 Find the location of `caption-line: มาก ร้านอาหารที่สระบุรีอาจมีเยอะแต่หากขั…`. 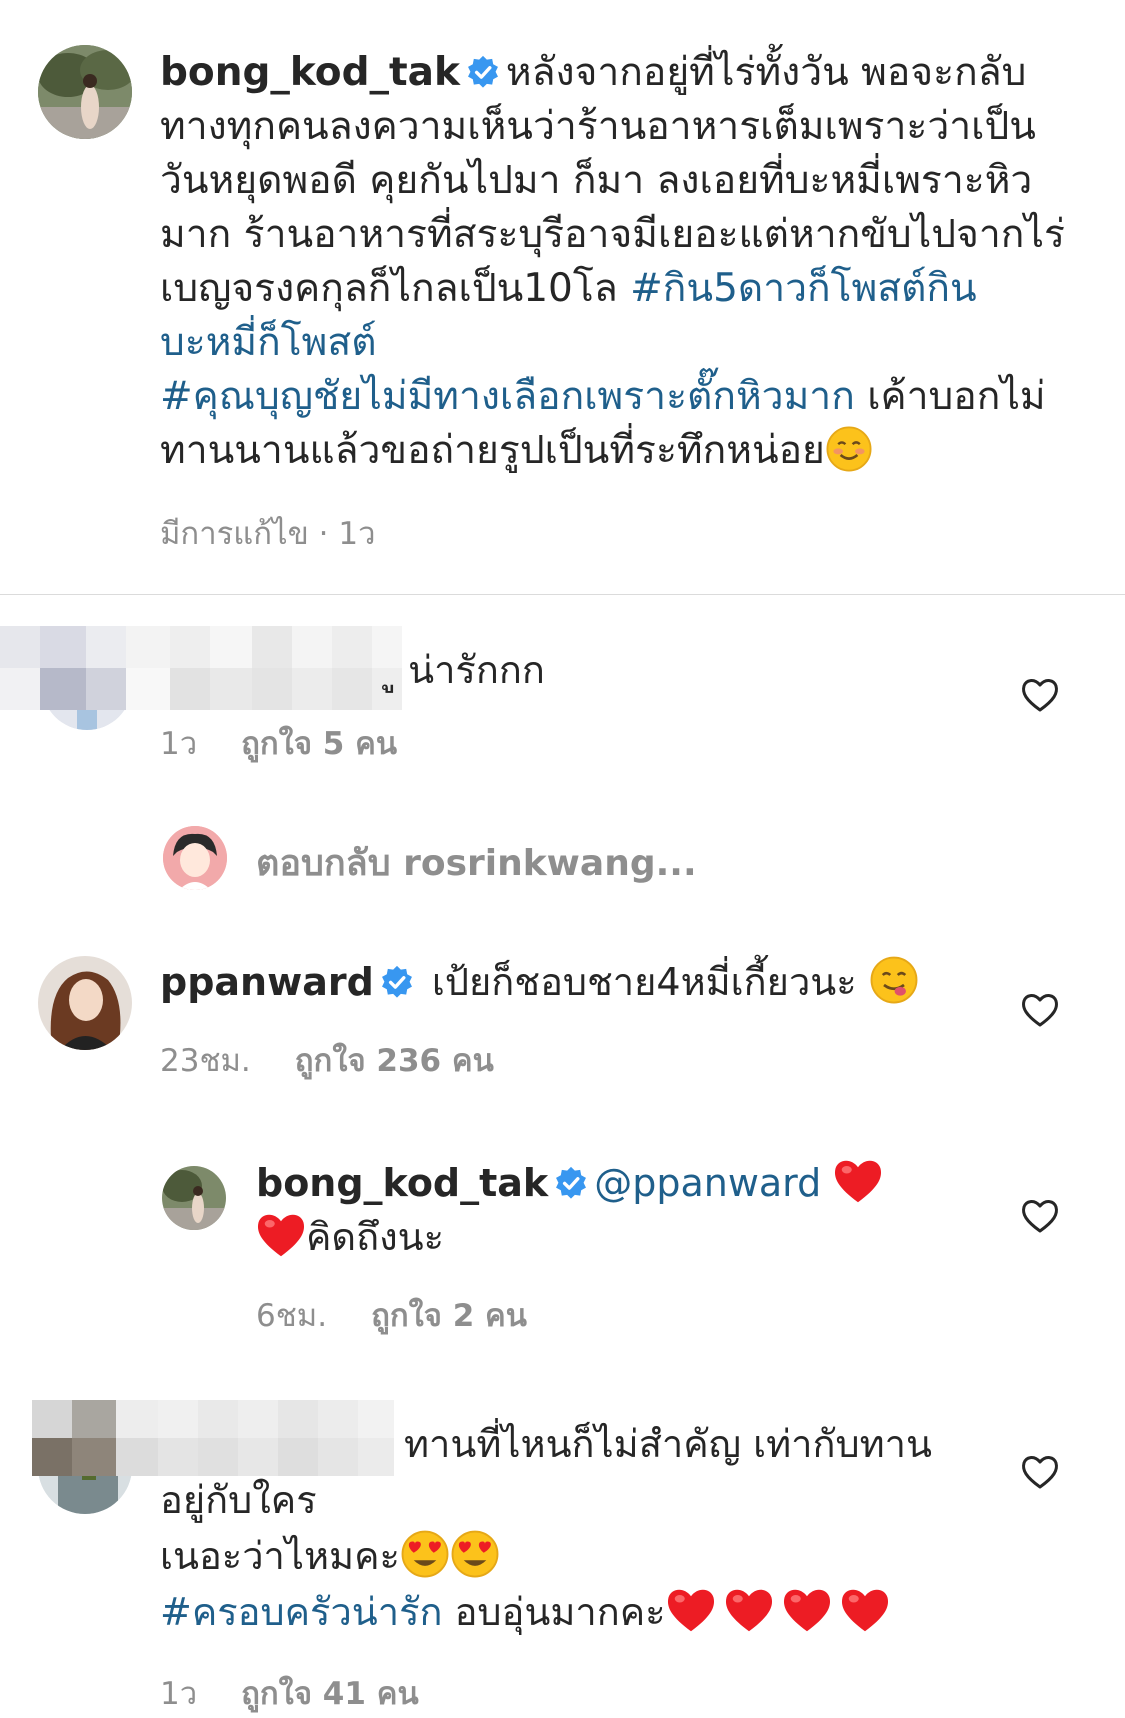

caption-line: มาก ร้านอาหารที่สระบุรีอาจมีเยอะแต่หากขั… is located at coordinates (612, 234).